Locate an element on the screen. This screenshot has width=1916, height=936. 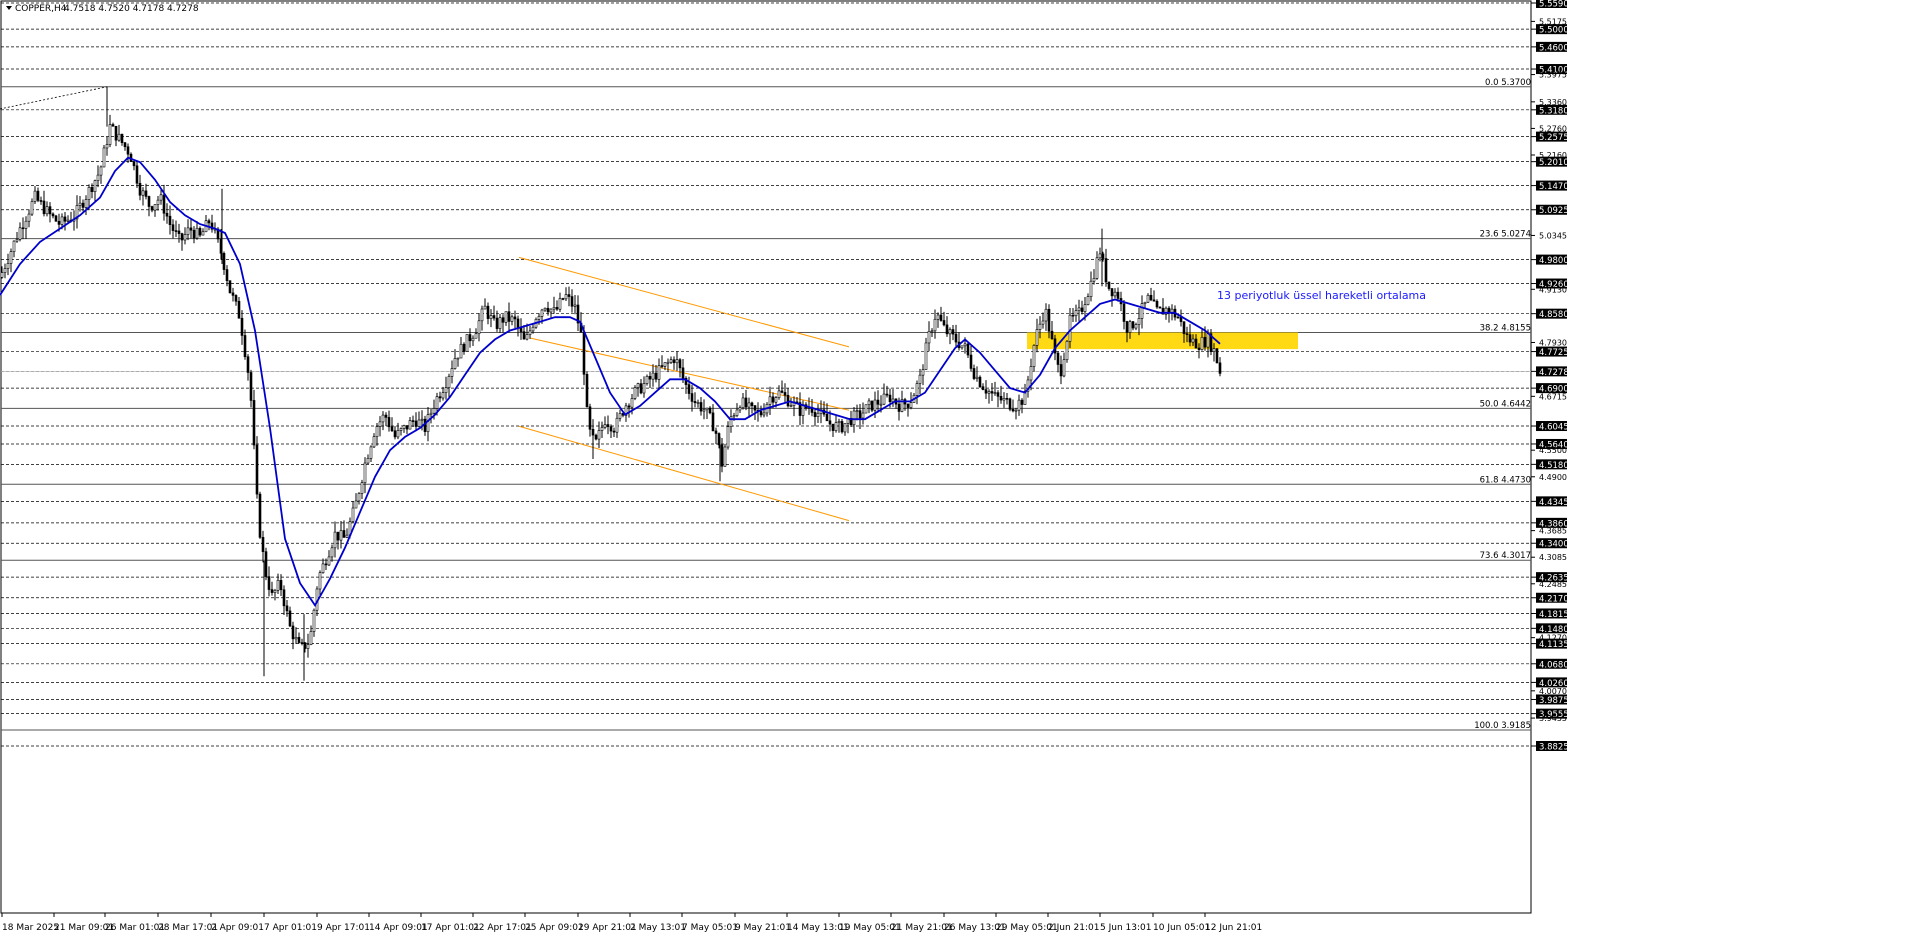
price-scale-label: 4.3085 is located at coordinates (1553, 557).